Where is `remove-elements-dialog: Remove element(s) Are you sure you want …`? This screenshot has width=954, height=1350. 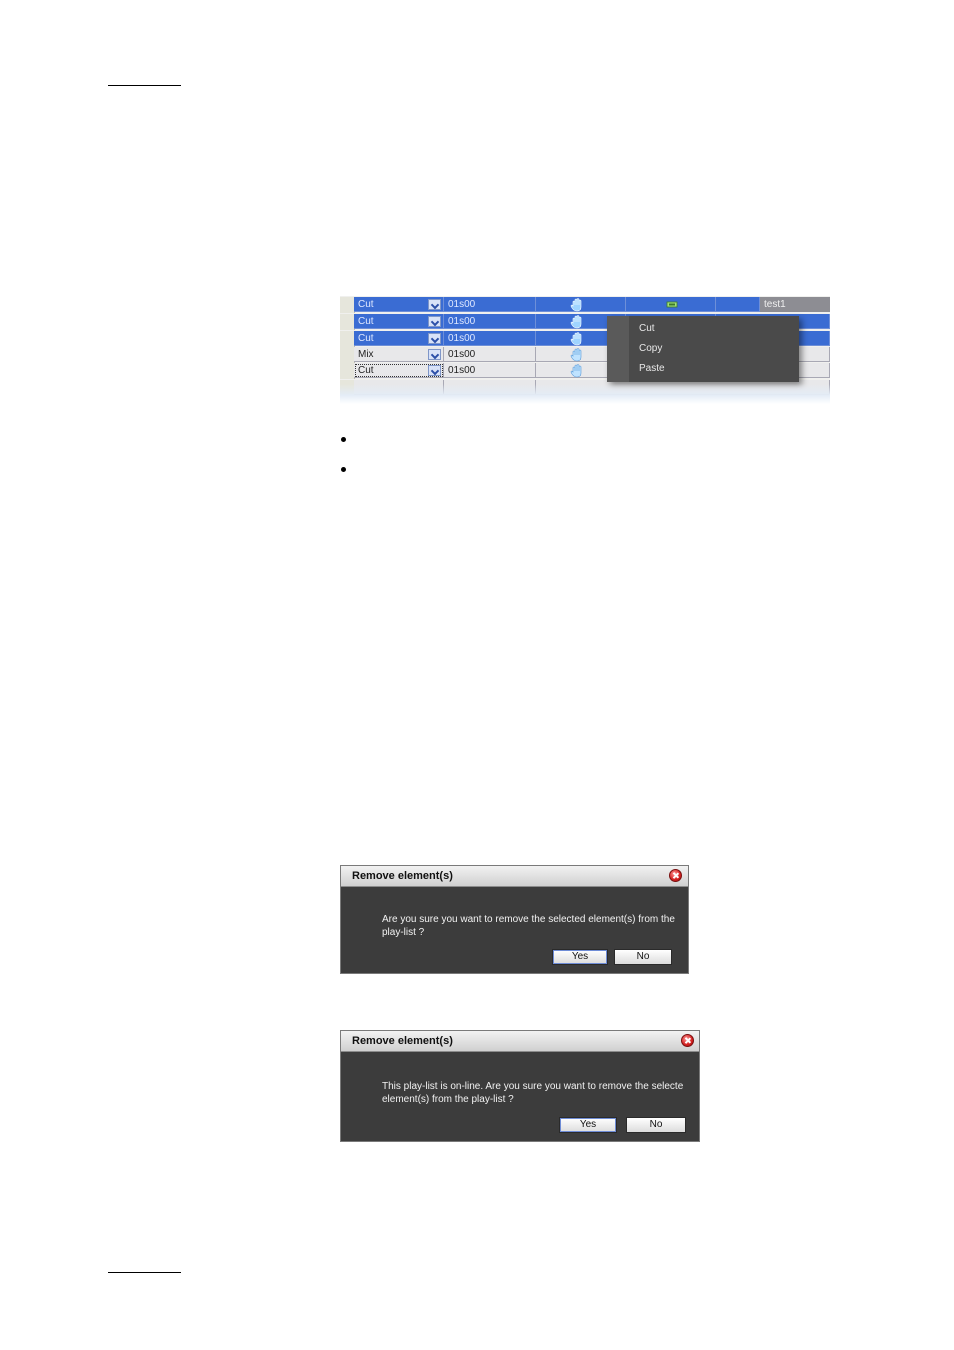 remove-elements-dialog: Remove element(s) Are you sure you want … is located at coordinates (514, 919).